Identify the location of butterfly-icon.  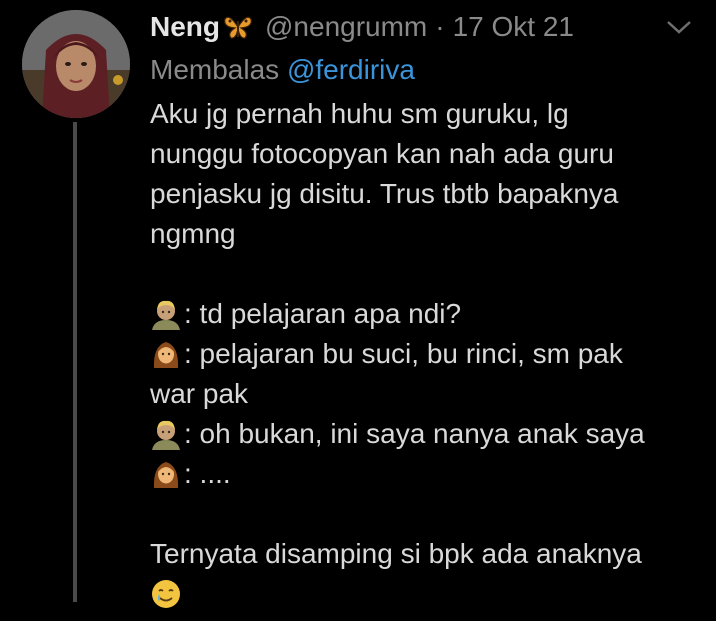
(238, 27).